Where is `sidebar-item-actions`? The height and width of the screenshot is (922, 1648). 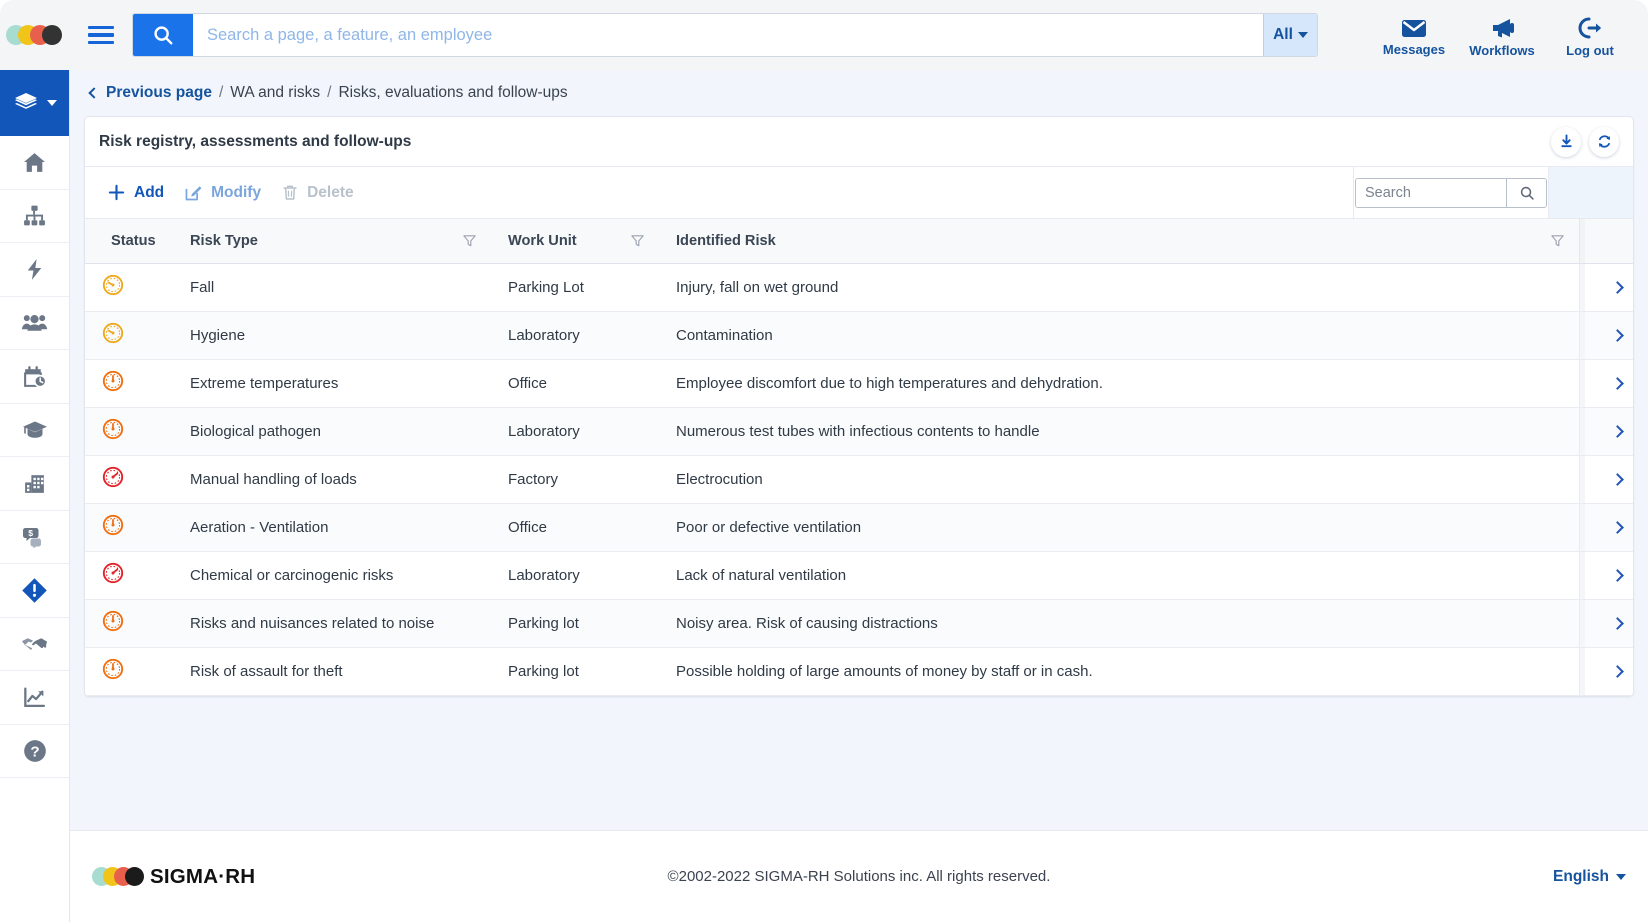 sidebar-item-actions is located at coordinates (34, 270).